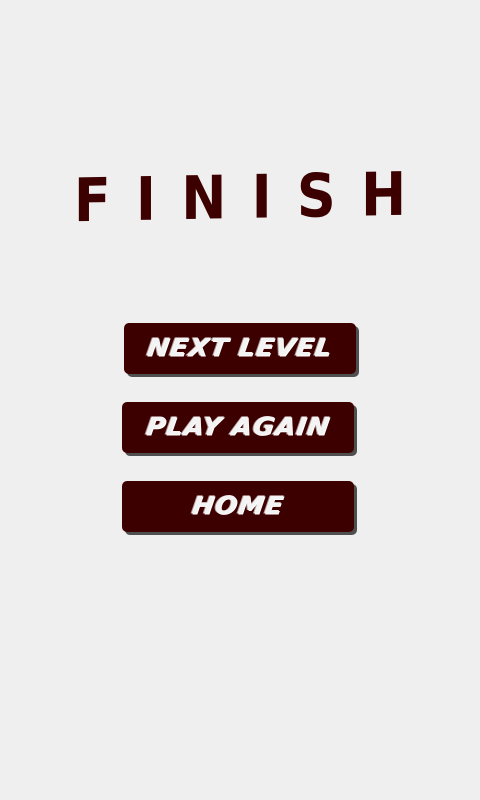 This screenshot has height=800, width=480. I want to click on next-level-button: NEXT LEVEL, so click(240, 348).